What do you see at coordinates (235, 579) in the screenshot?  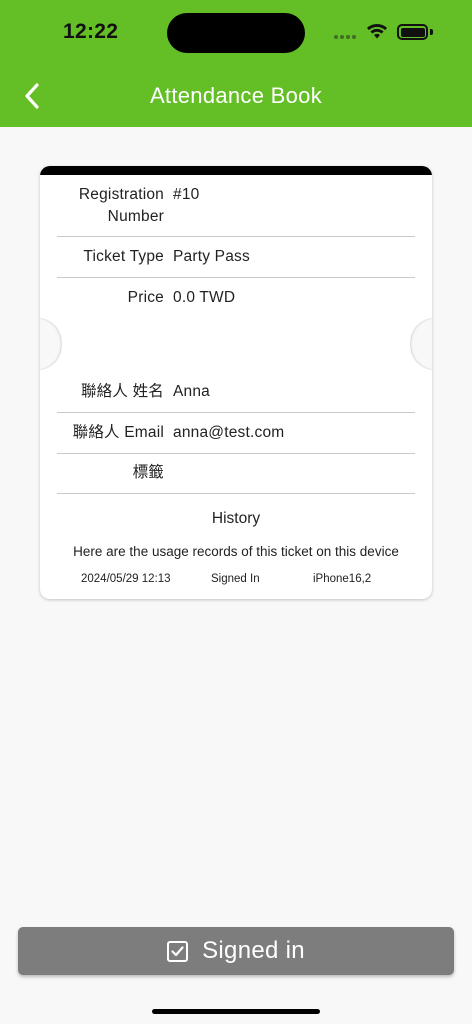 I see `history-action: Signed In` at bounding box center [235, 579].